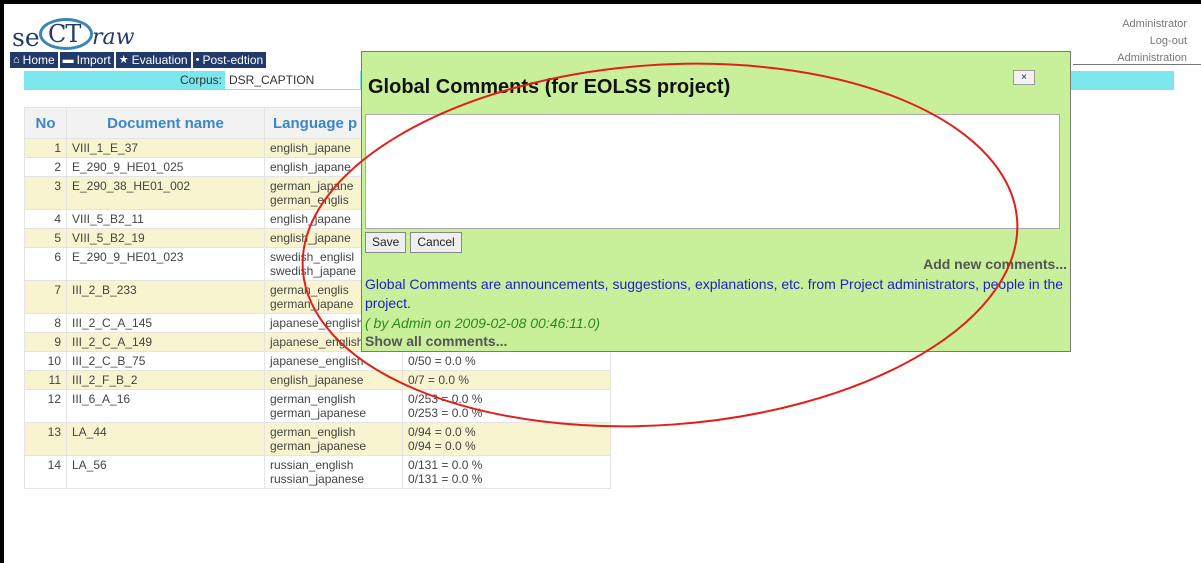 The width and height of the screenshot is (1201, 563). I want to click on result-value: 0/50 = 0.0 %, so click(442, 361).